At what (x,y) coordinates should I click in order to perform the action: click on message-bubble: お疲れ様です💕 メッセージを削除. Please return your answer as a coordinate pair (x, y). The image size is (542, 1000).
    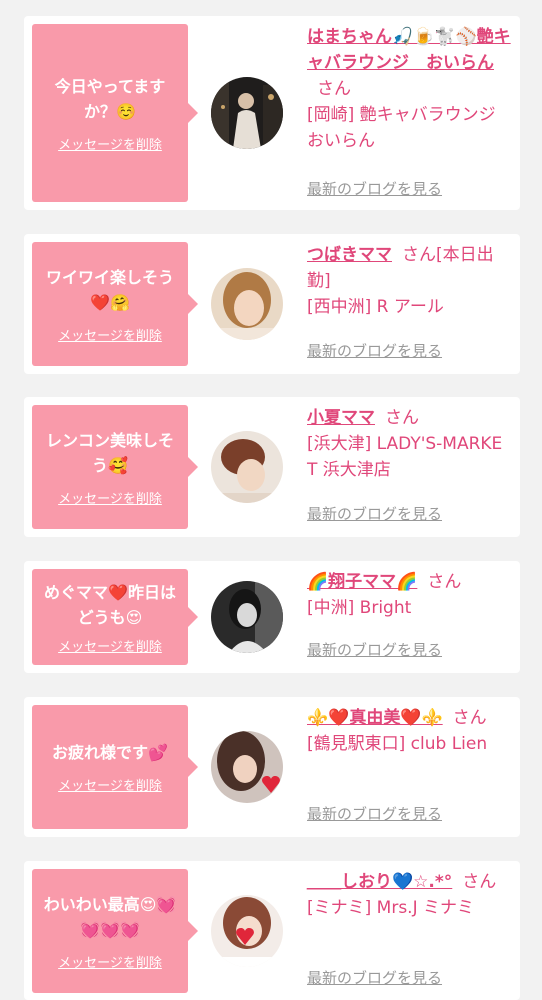
    Looking at the image, I should click on (115, 767).